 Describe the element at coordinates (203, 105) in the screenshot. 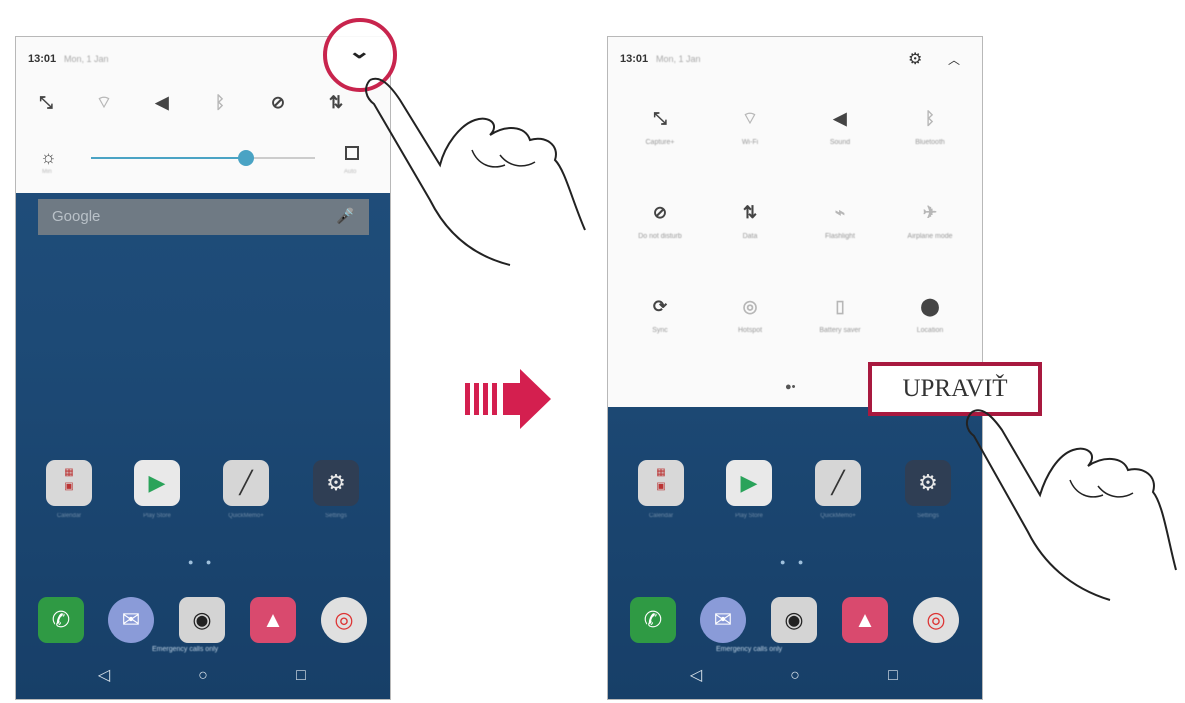

I see `quick-toggle-row: ⤡ ⌔ ◀ ᛒ ⊘ ⇅` at that location.